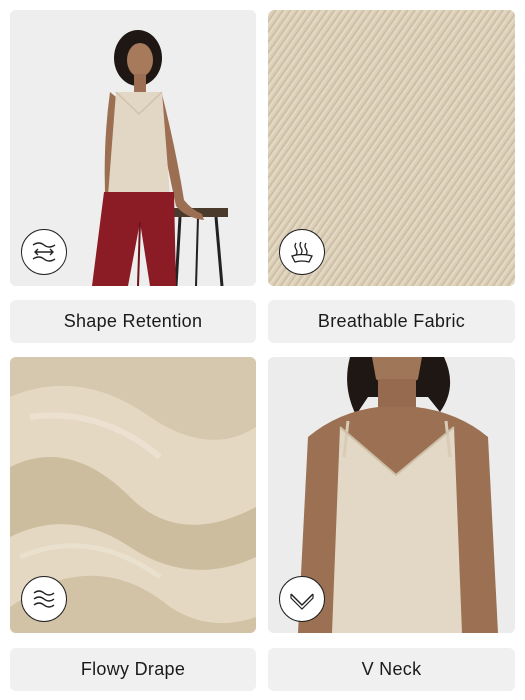 This screenshot has height=700, width=525. I want to click on flowy-drape-badge, so click(44, 599).